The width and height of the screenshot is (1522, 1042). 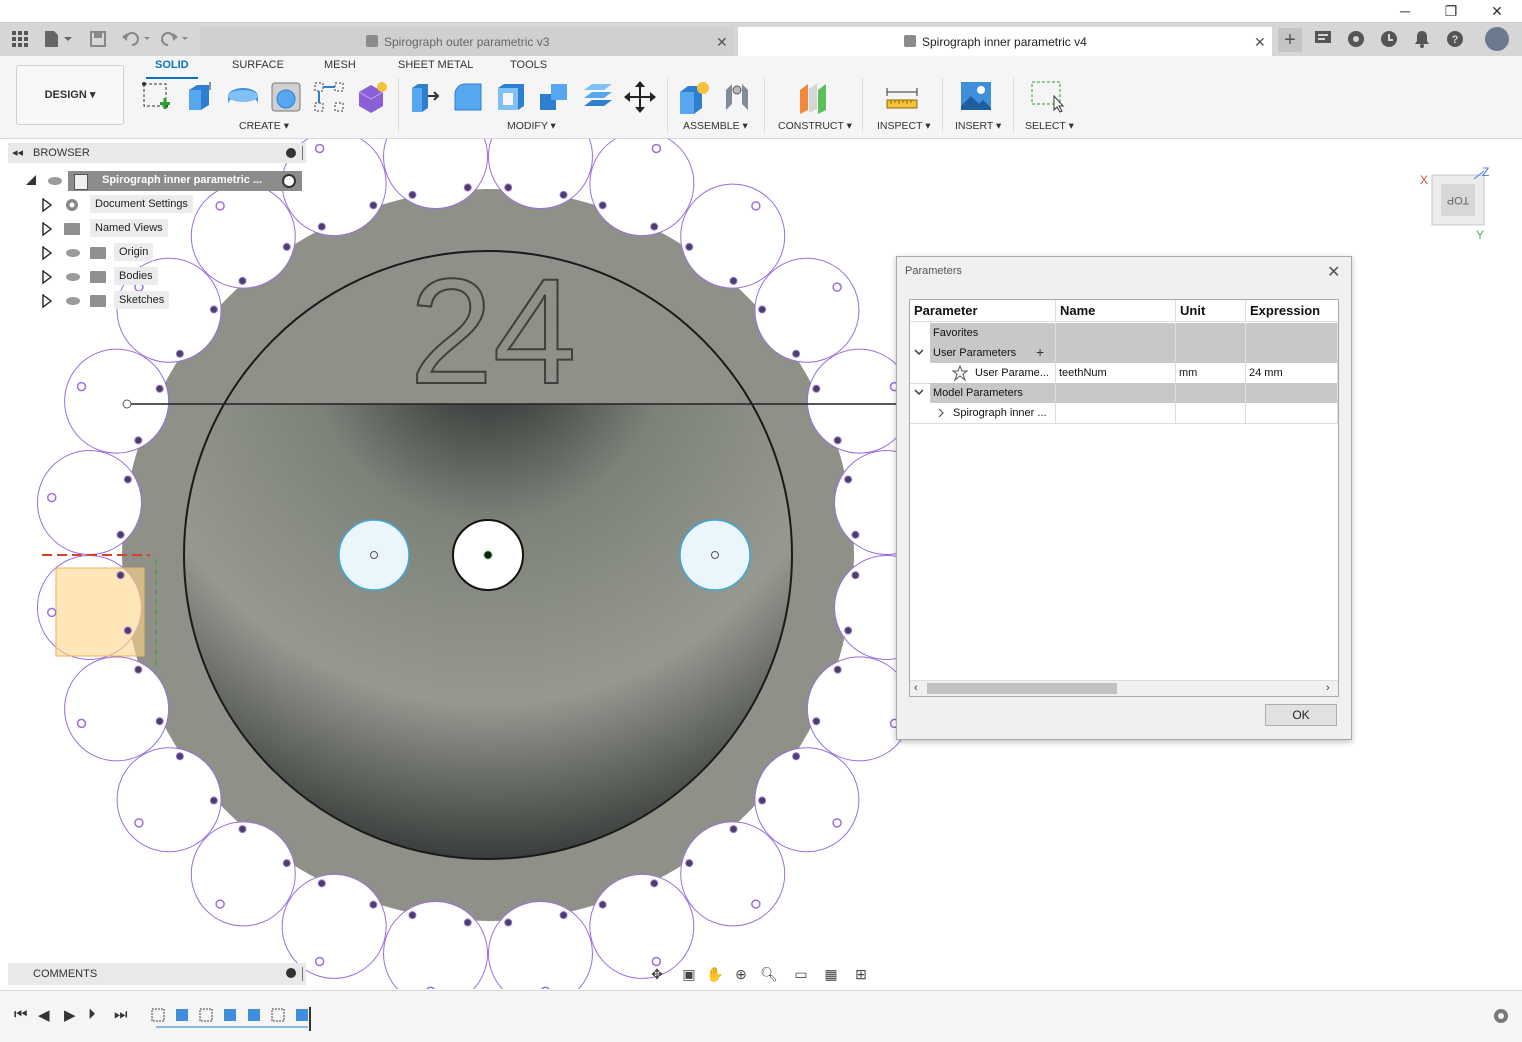 I want to click on measure-icon, so click(x=902, y=97).